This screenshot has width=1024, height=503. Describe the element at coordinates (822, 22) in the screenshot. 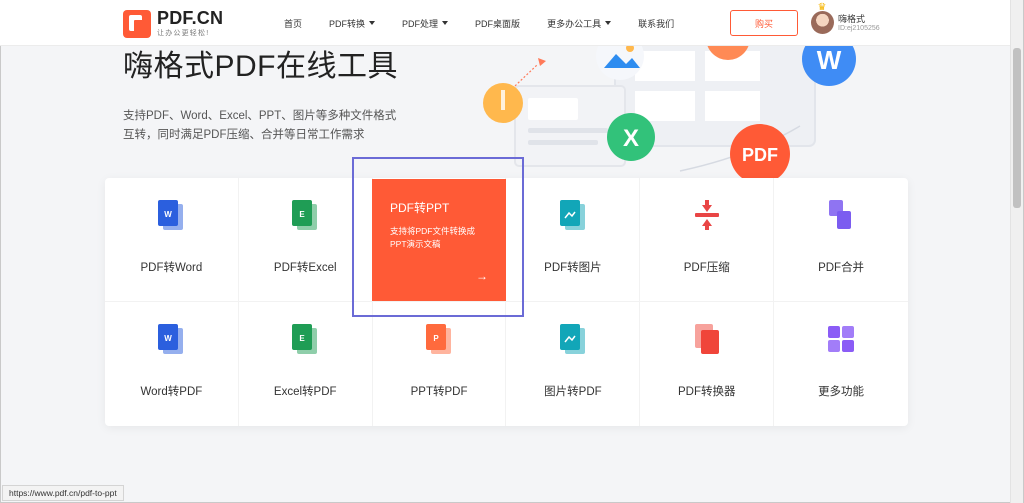

I see `avatar` at that location.